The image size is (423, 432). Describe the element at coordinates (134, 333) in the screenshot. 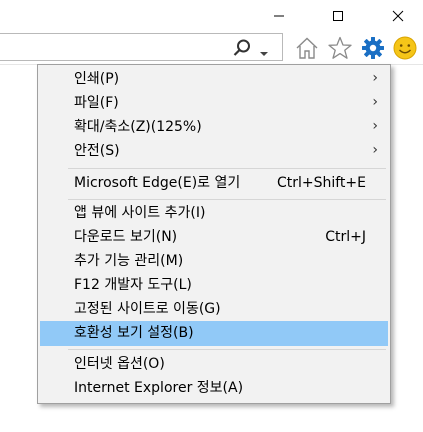

I see `menu-item-label: 호환성 보기 설정(B)` at that location.